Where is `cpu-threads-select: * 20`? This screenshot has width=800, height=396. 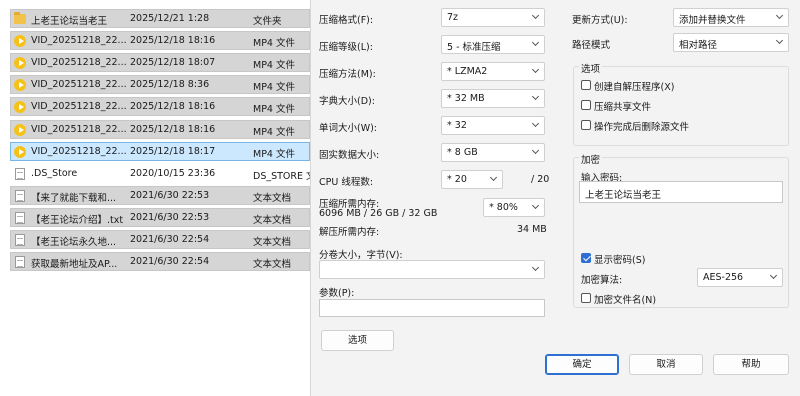
cpu-threads-select: * 20 is located at coordinates (472, 179).